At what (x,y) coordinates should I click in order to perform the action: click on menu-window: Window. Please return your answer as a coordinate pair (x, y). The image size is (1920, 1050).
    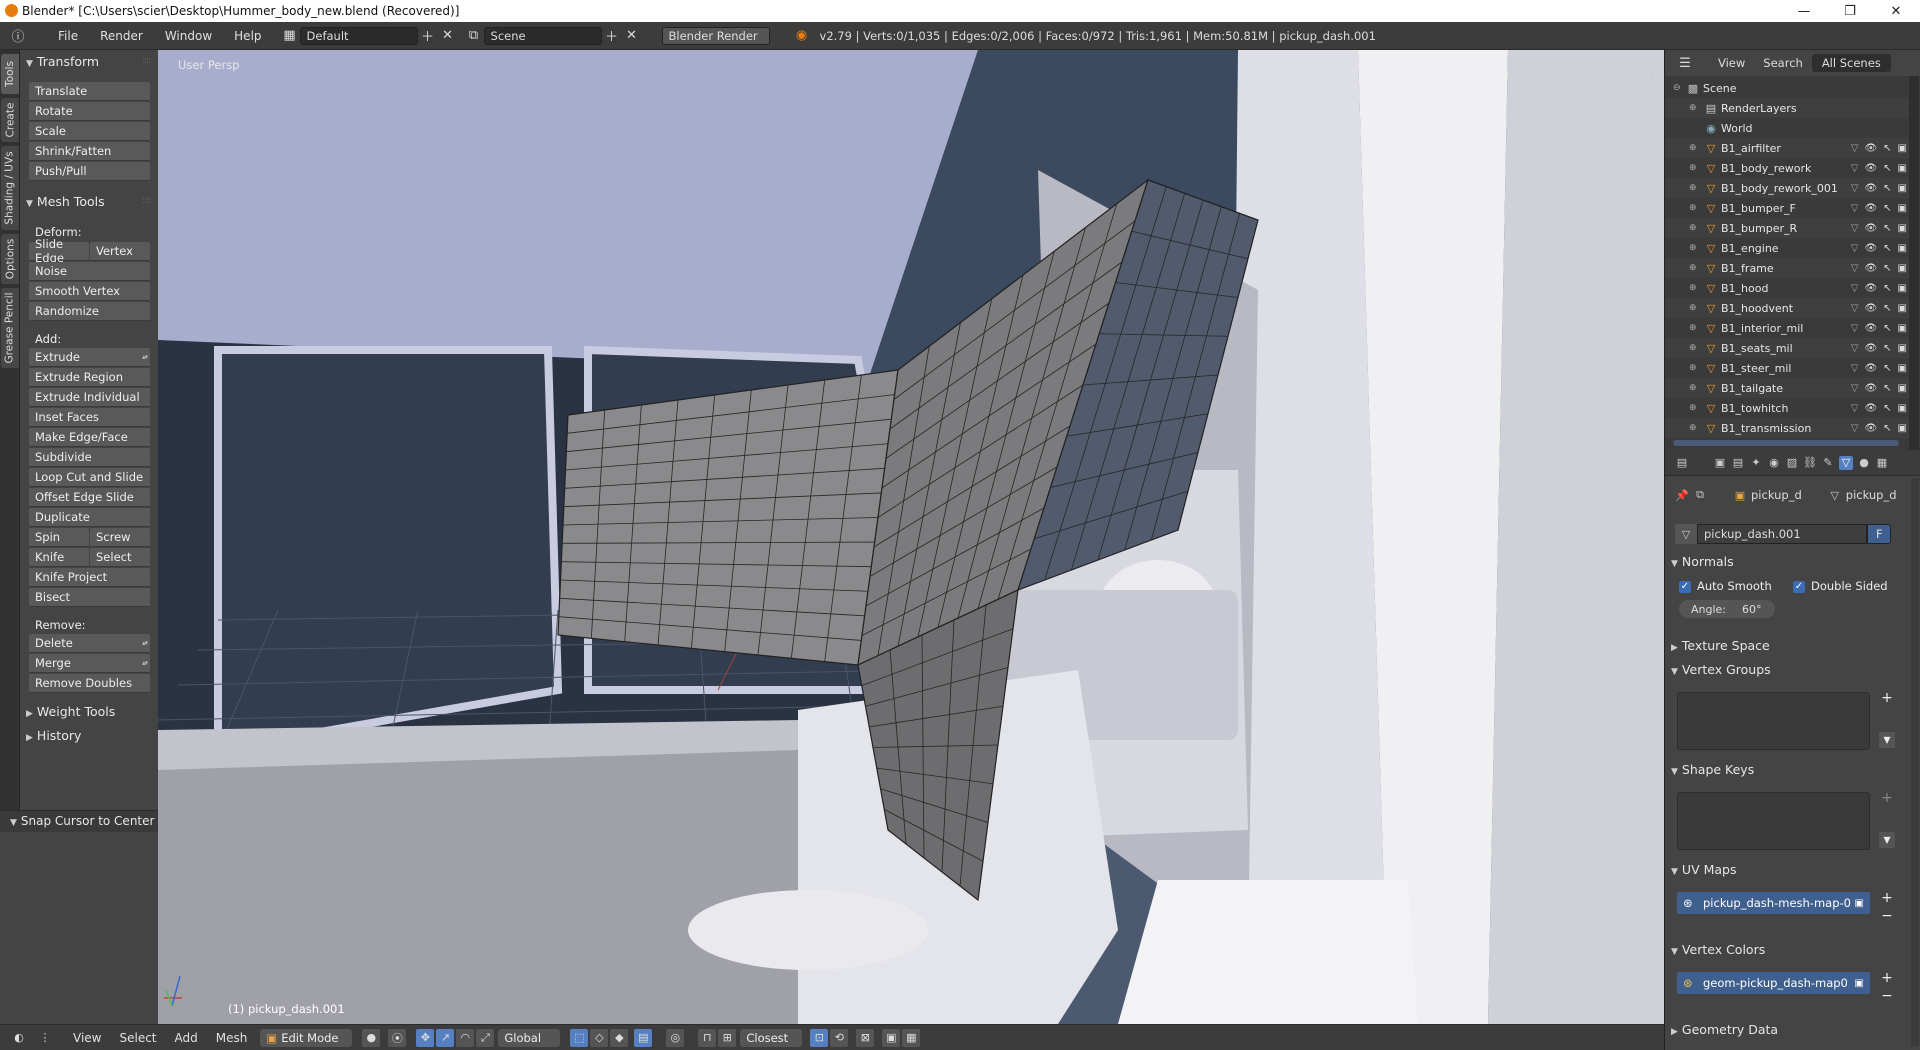
    Looking at the image, I should click on (188, 36).